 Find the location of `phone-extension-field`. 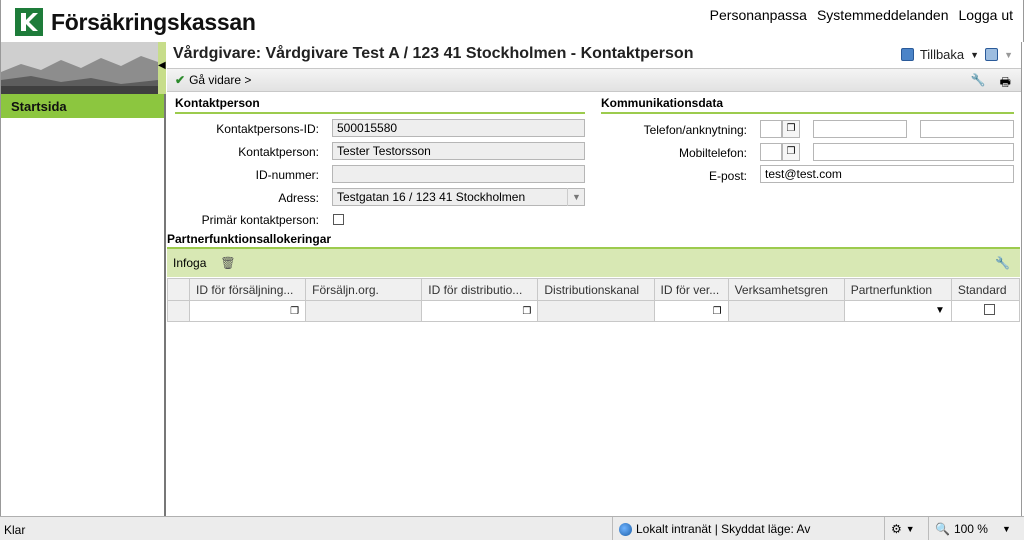

phone-extension-field is located at coordinates (967, 129).